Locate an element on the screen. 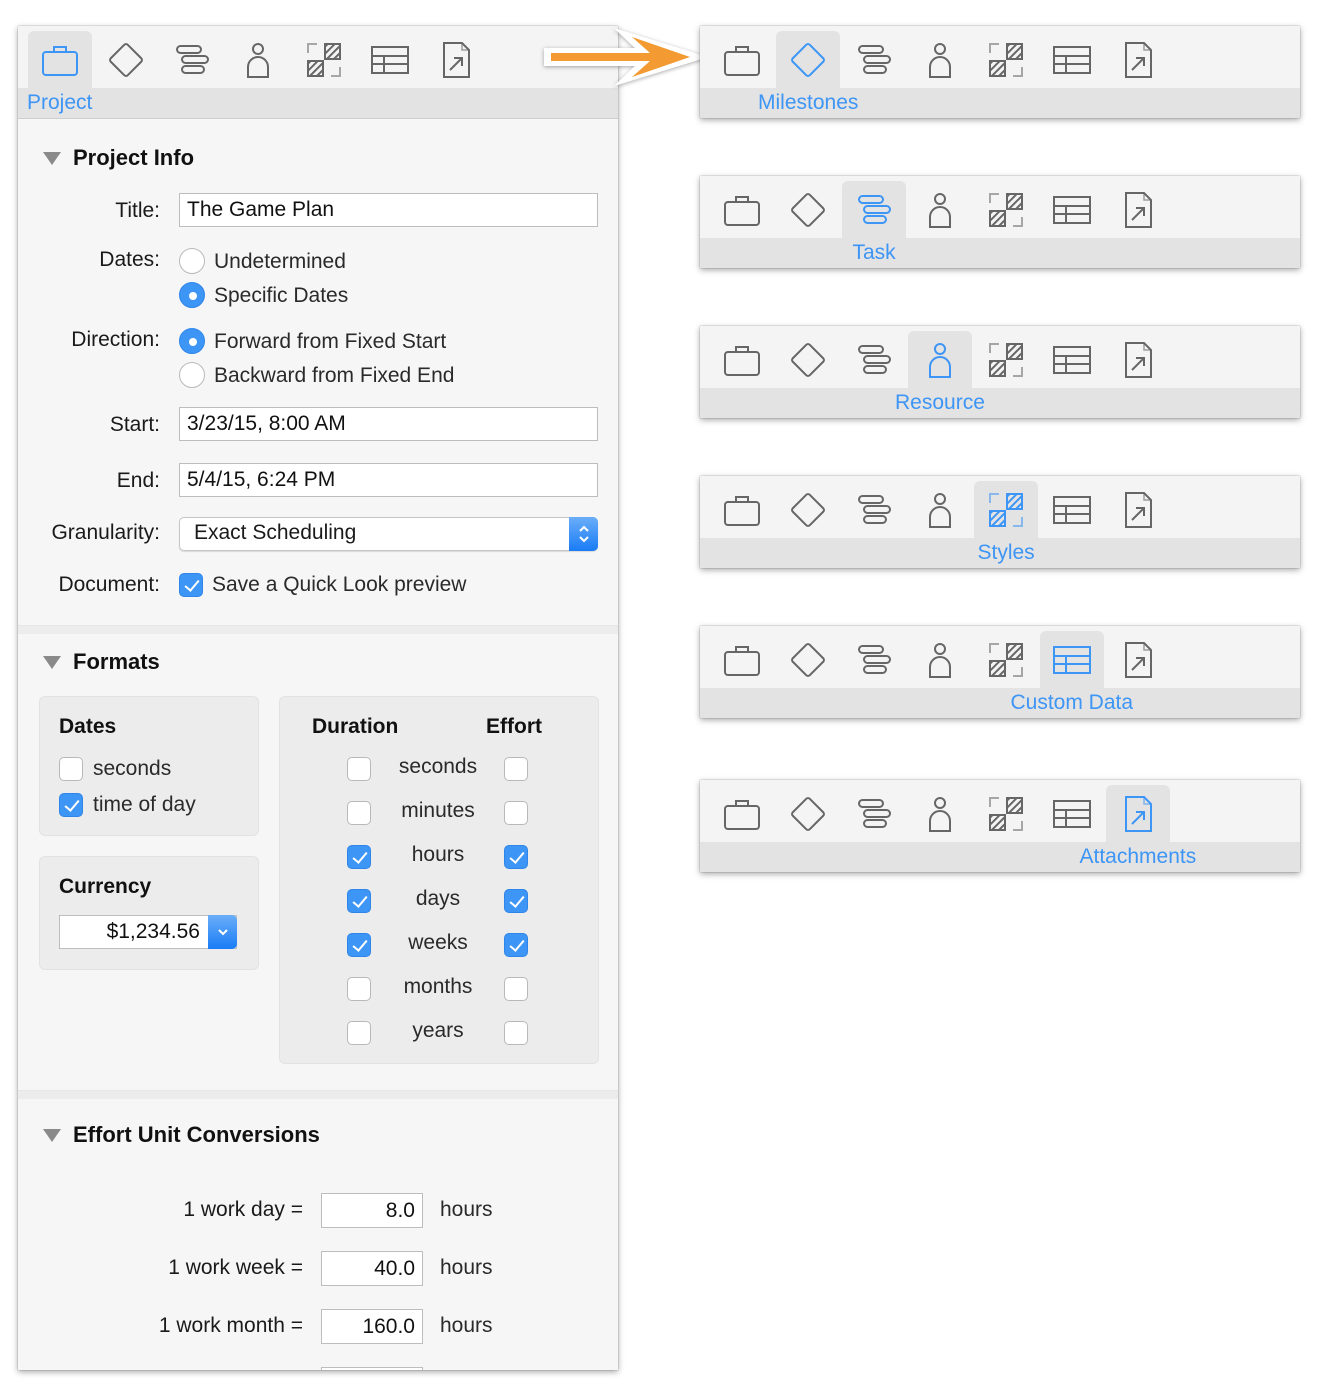  effort-minutes-checkbox is located at coordinates (516, 813).